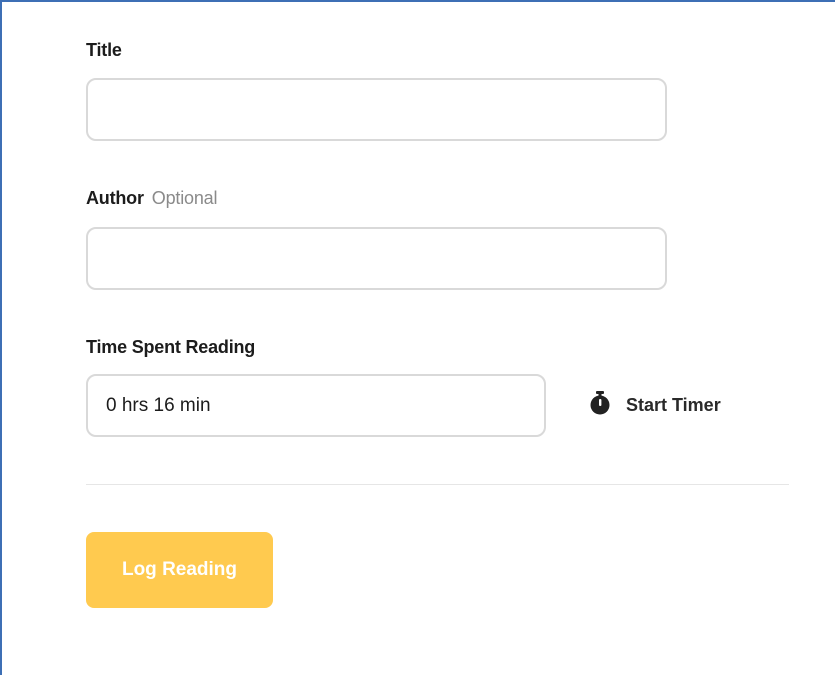 This screenshot has width=835, height=675. What do you see at coordinates (184, 198) in the screenshot?
I see `optional-hint: Optional` at bounding box center [184, 198].